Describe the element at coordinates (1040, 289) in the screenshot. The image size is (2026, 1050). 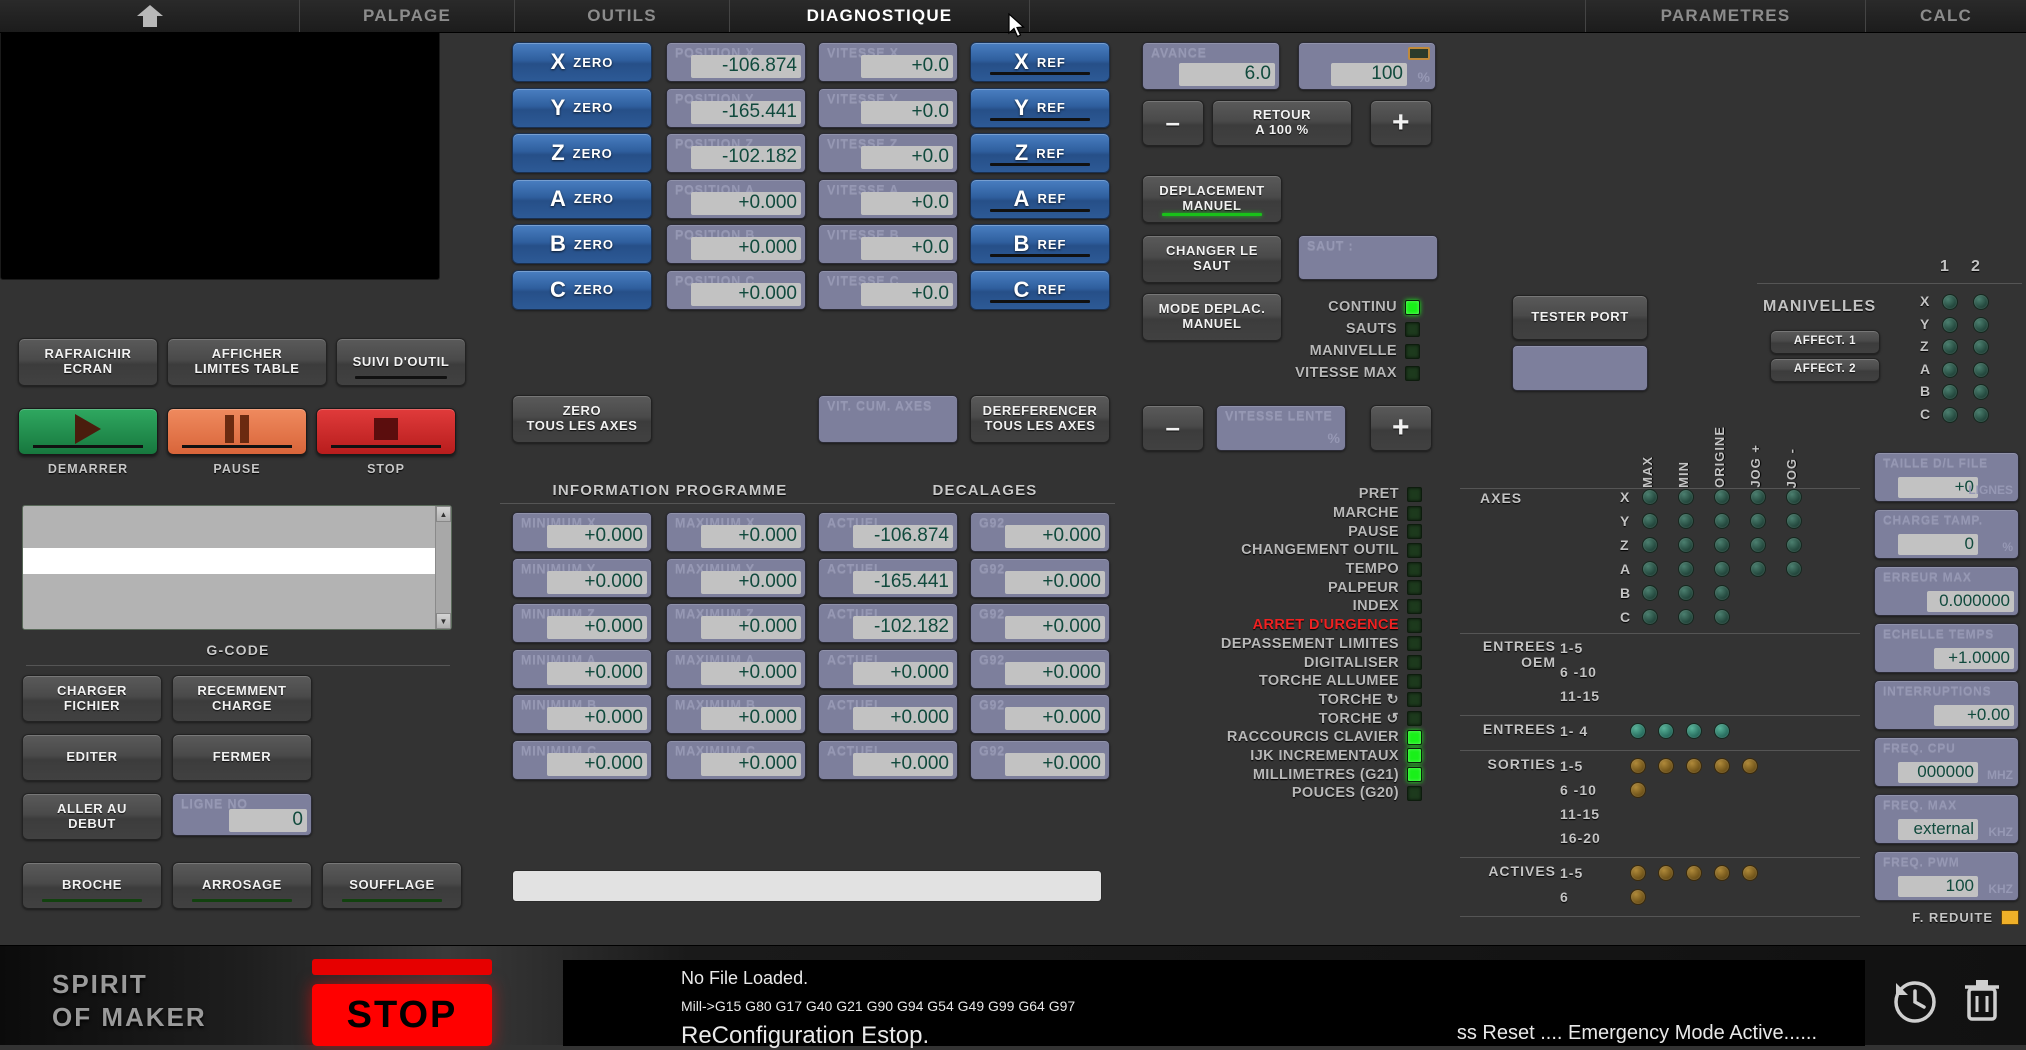
I see `axis-ref-button-C: C REF` at that location.